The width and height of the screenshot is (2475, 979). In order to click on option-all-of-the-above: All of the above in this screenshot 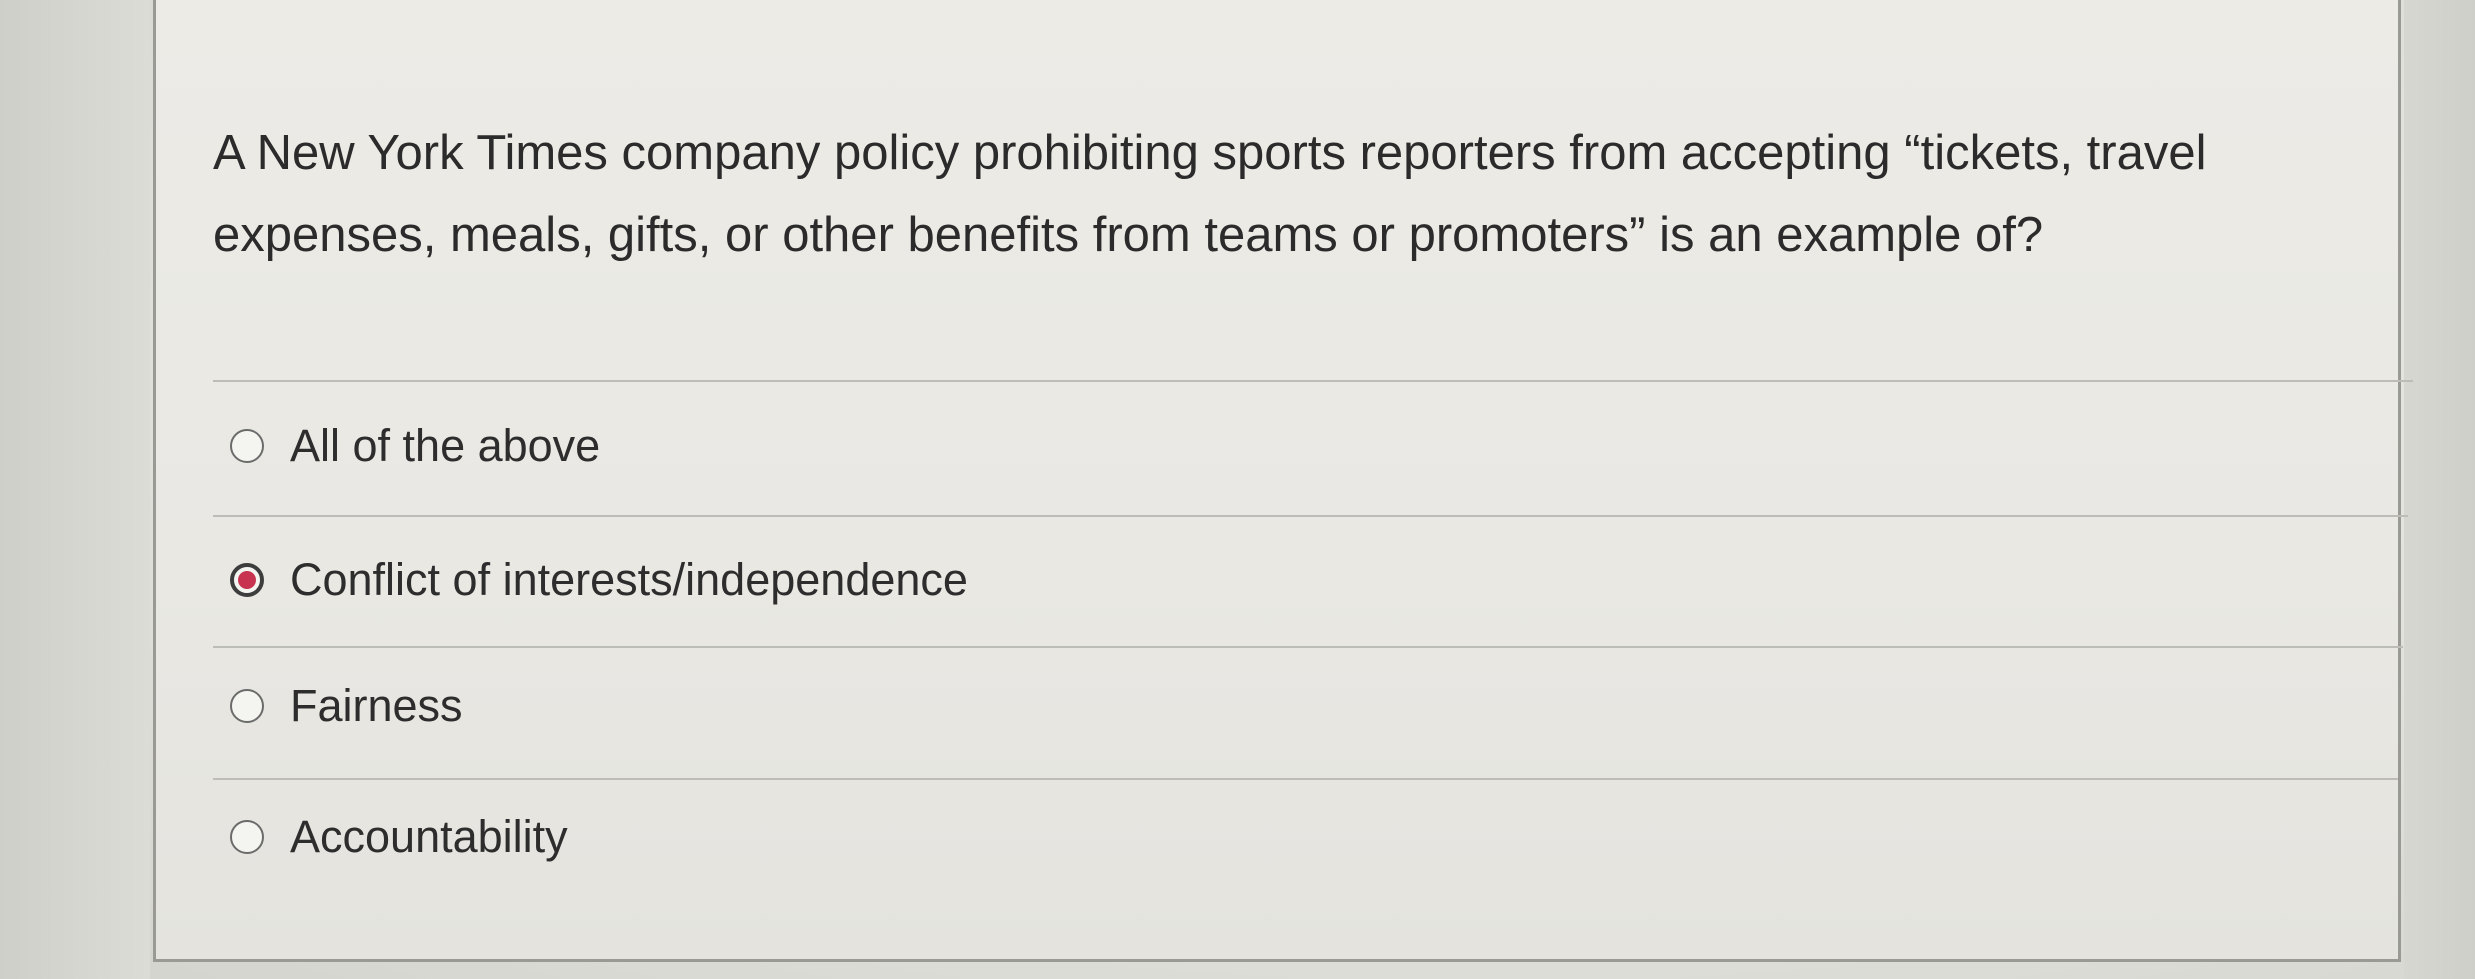, I will do `click(415, 446)`.